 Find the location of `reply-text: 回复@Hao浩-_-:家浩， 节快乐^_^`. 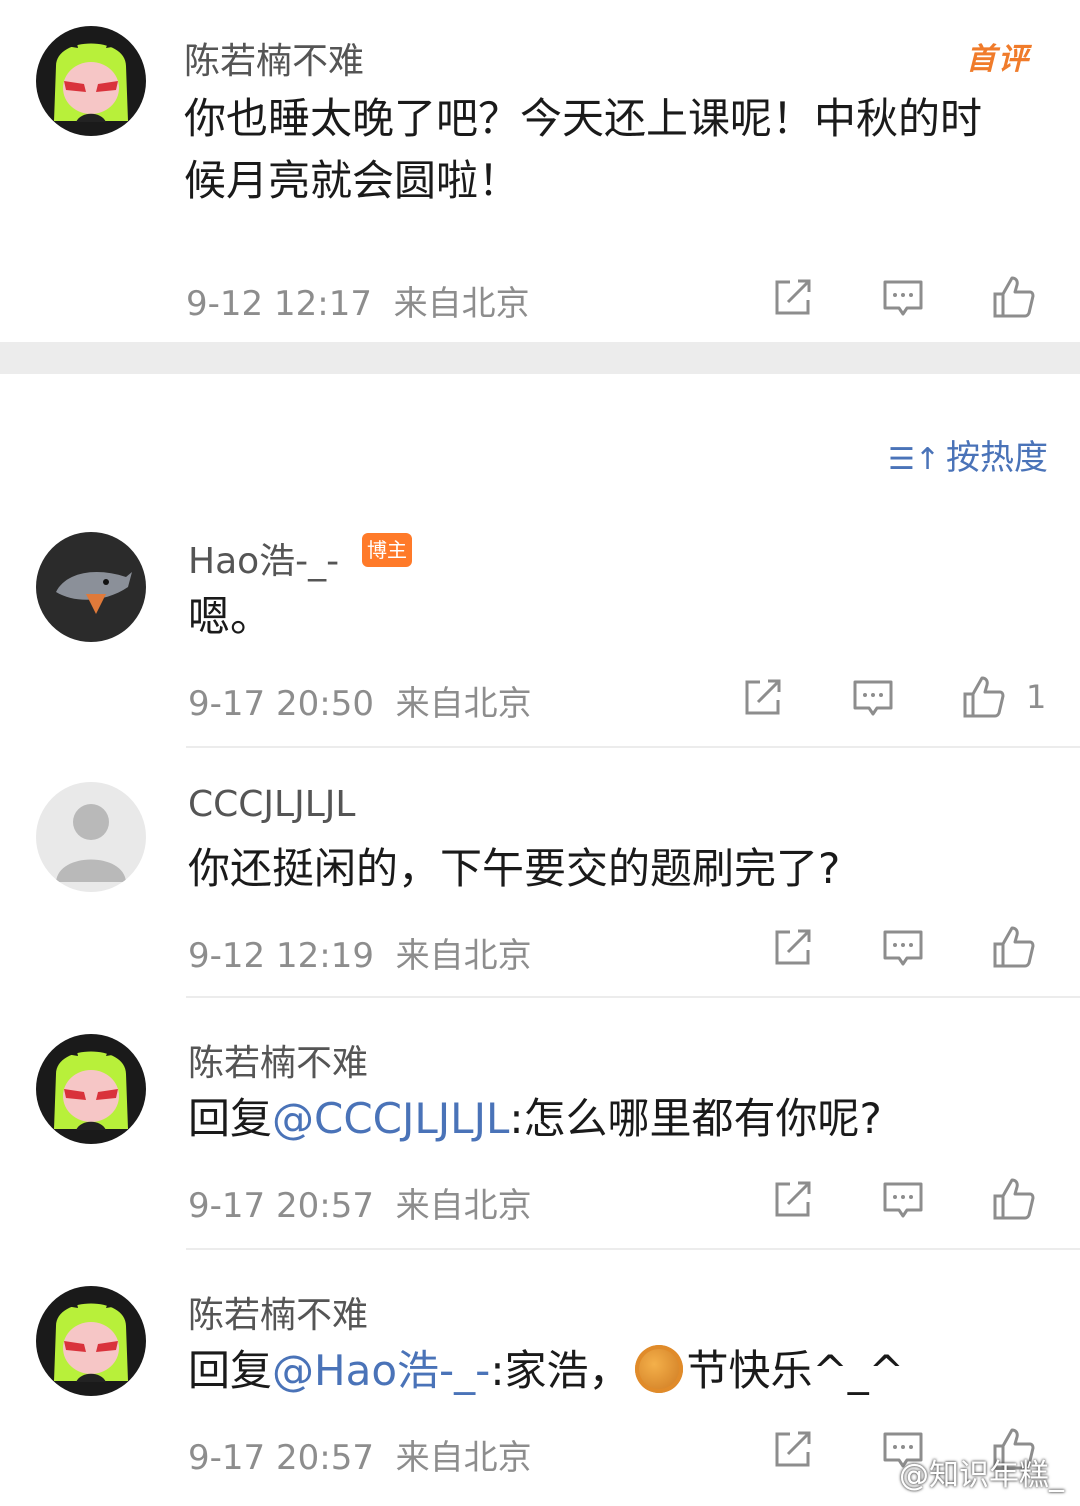

reply-text: 回复@Hao浩-_-:家浩， 节快乐^_^ is located at coordinates (546, 1371).